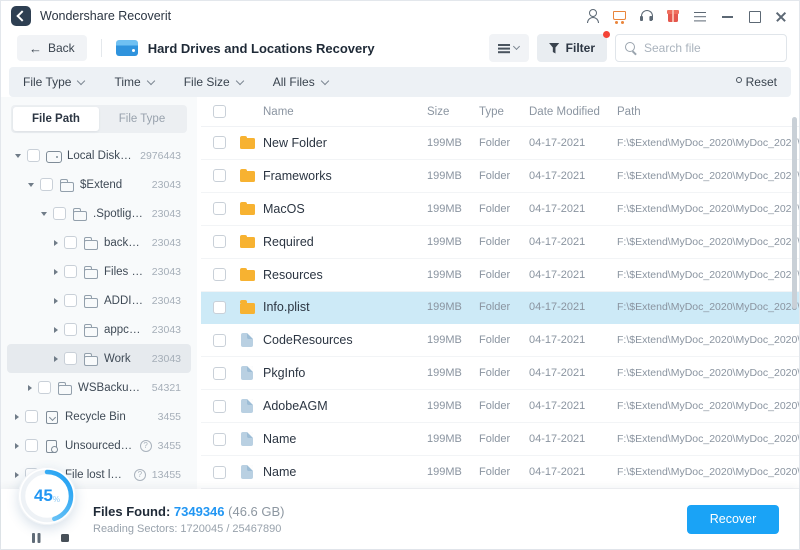 The image size is (800, 550). What do you see at coordinates (646, 16) in the screenshot?
I see `headset-icon` at bounding box center [646, 16].